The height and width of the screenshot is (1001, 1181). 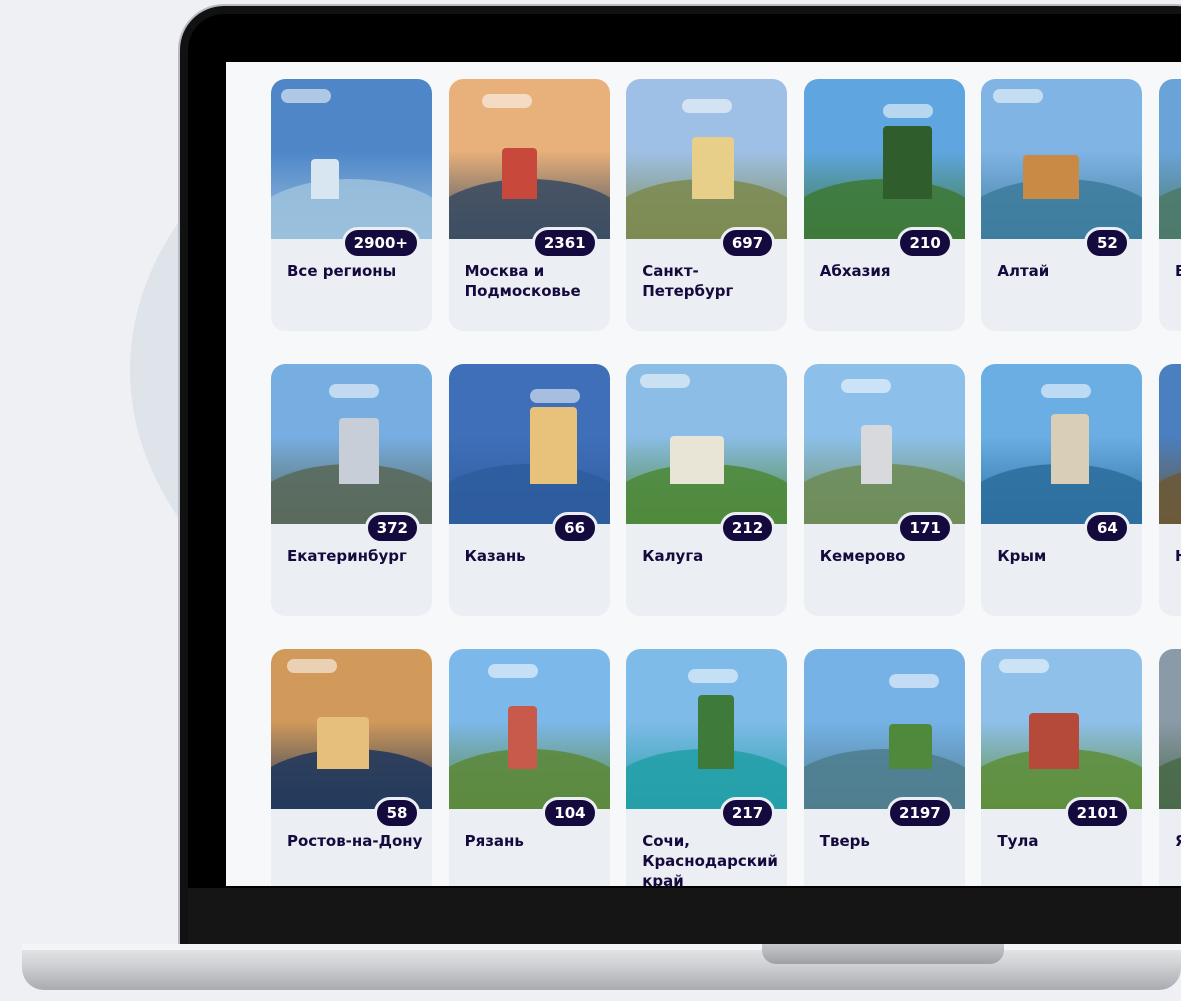 I want to click on region-card: 66 Казань, so click(x=529, y=490).